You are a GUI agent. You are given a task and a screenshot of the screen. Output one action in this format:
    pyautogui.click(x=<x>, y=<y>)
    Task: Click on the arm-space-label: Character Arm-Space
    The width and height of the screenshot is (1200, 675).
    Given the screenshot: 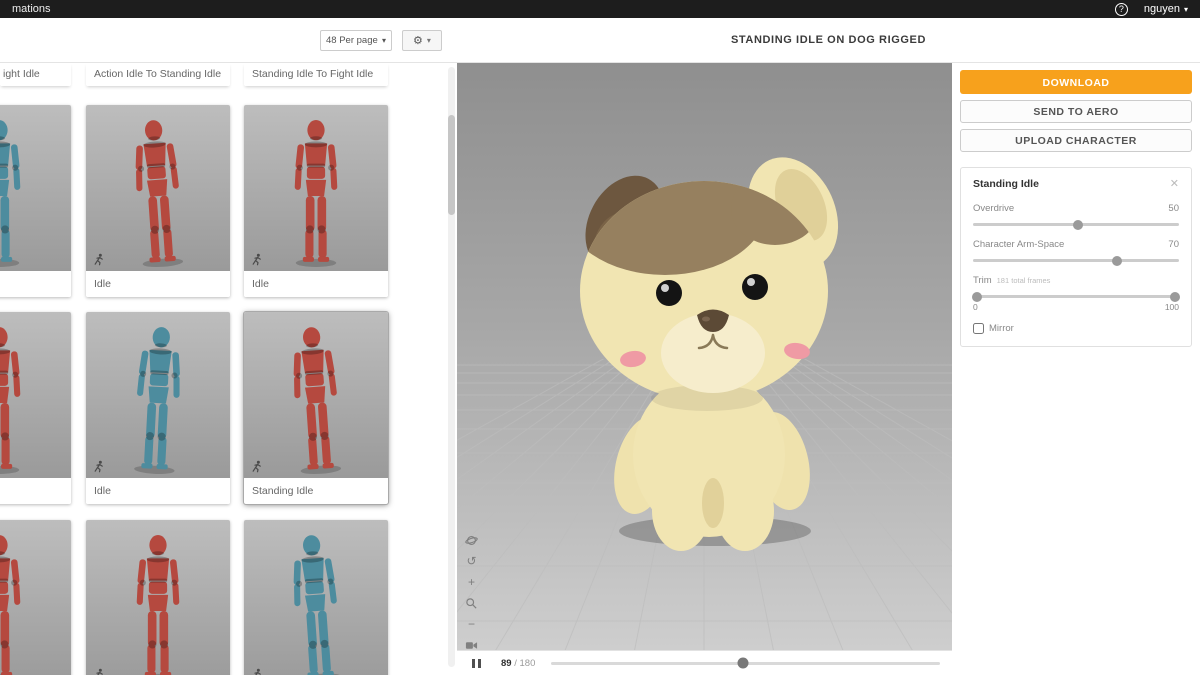 What is the action you would take?
    pyautogui.click(x=1019, y=244)
    